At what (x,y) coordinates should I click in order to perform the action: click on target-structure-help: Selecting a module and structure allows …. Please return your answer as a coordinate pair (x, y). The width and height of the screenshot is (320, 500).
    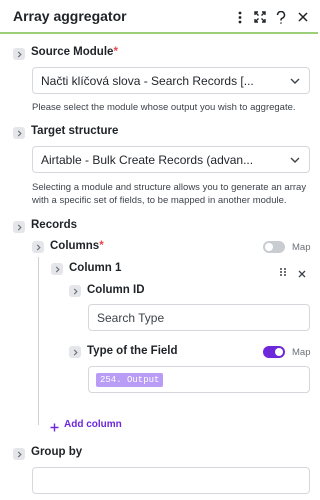
    Looking at the image, I should click on (169, 194).